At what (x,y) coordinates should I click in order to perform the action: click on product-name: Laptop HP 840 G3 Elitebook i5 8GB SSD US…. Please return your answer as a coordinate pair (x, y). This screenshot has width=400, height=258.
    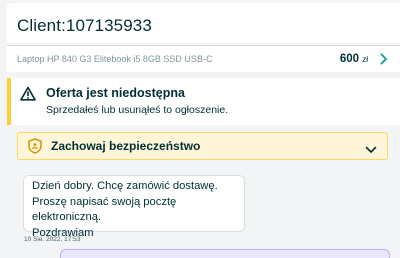
    Looking at the image, I should click on (115, 59).